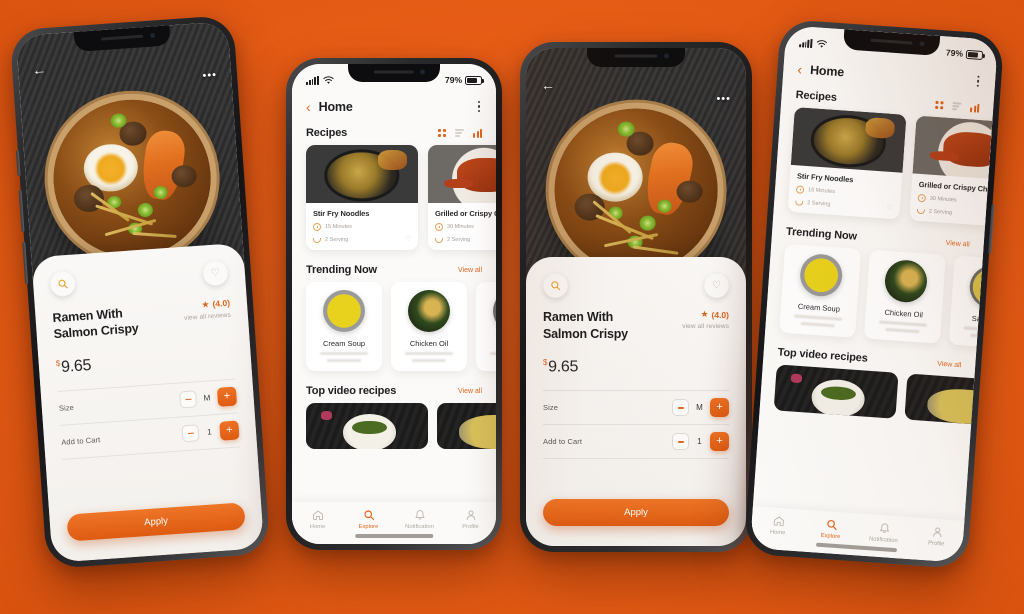 The width and height of the screenshot is (1024, 614). I want to click on signal-icon, so click(806, 43).